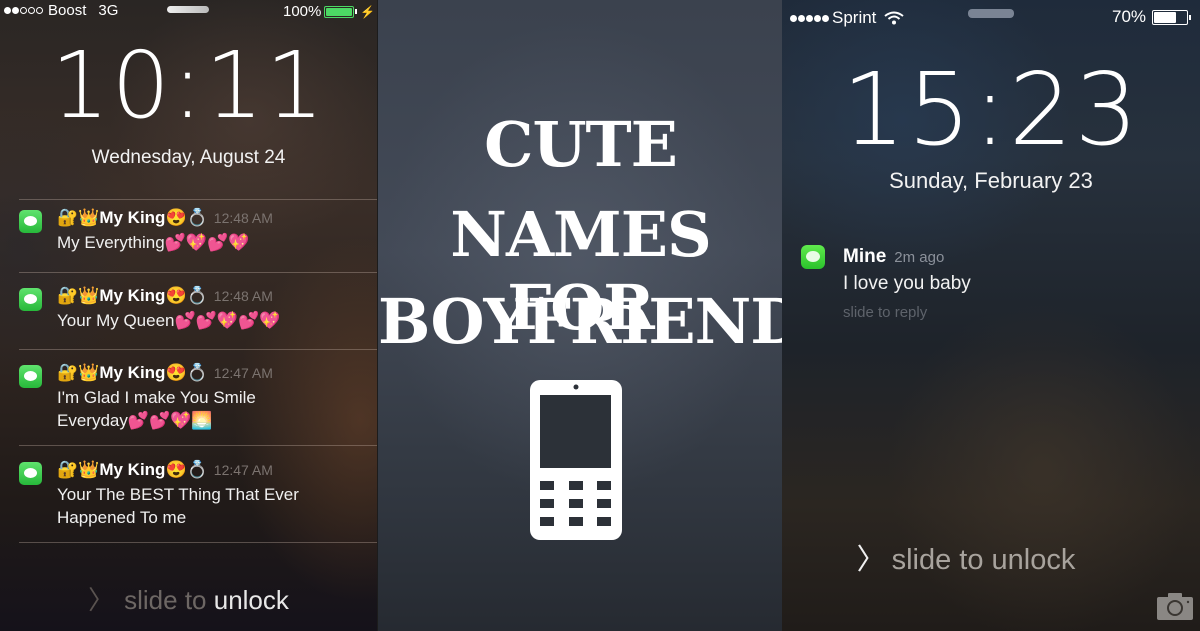 The image size is (1200, 631). What do you see at coordinates (169, 320) in the screenshot?
I see `notification-body: Your My Queen💕💕💖💕💖` at bounding box center [169, 320].